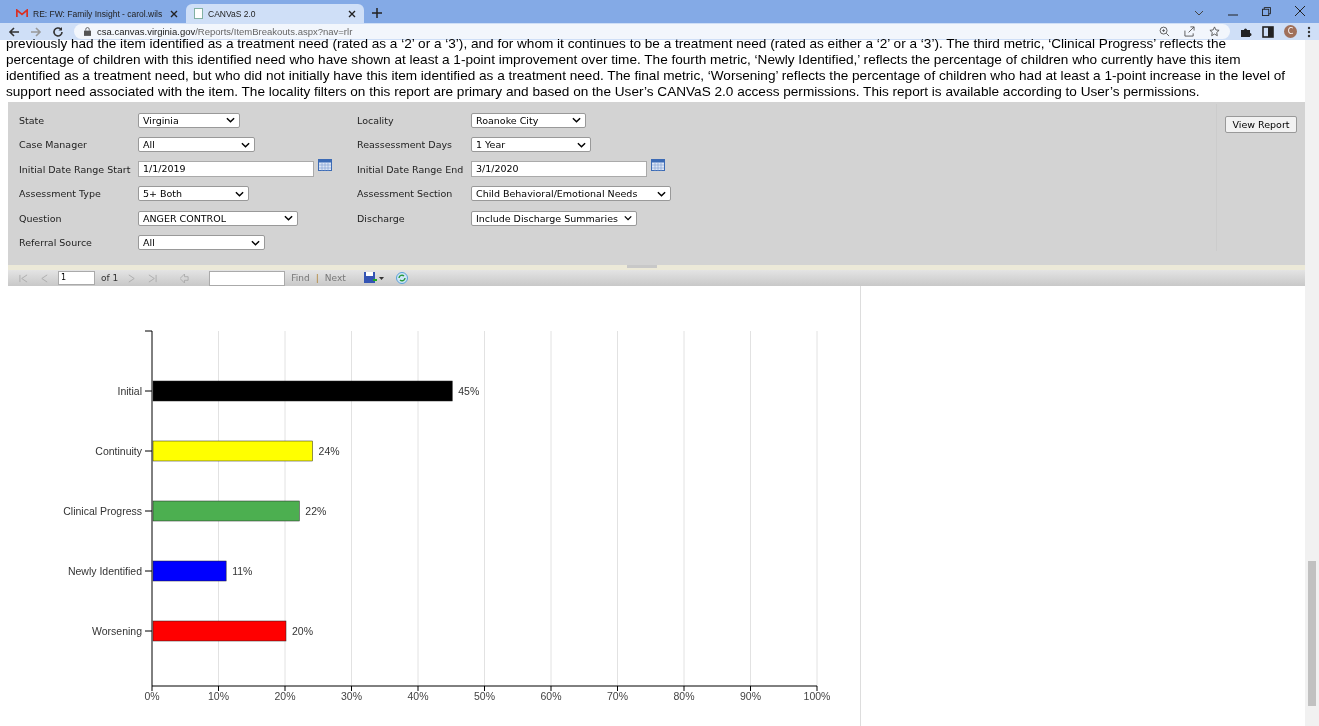  What do you see at coordinates (405, 145) in the screenshot?
I see `field-label: Reassessment Days` at bounding box center [405, 145].